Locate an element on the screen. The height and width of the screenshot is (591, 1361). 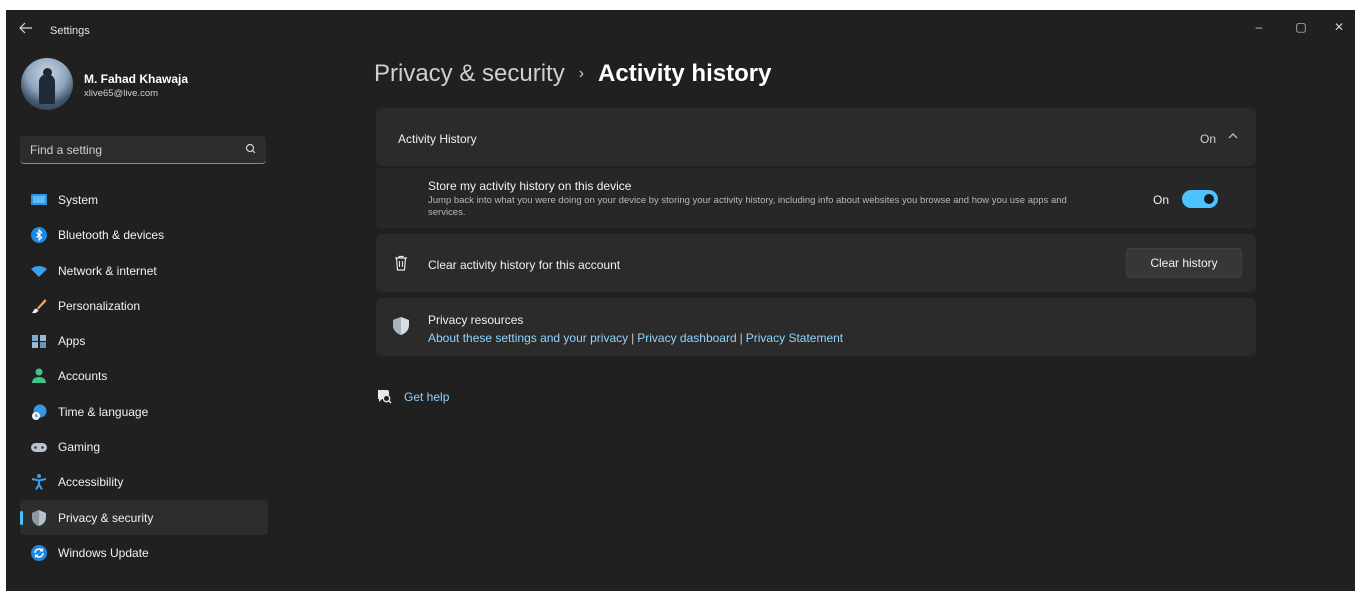
search-box is located at coordinates (143, 150).